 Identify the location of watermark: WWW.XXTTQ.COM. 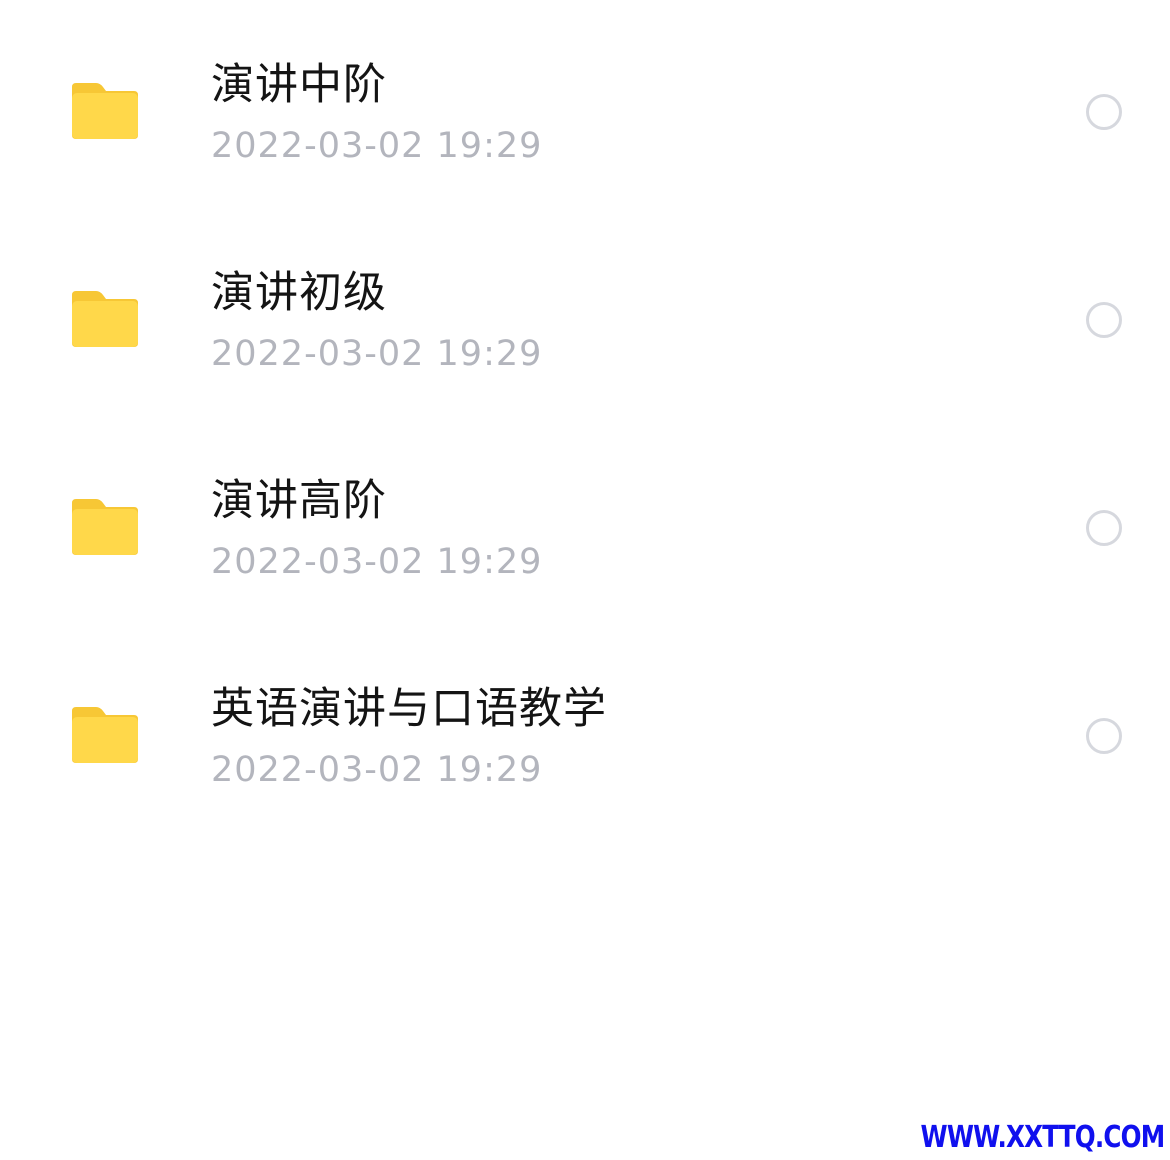
(1042, 1137).